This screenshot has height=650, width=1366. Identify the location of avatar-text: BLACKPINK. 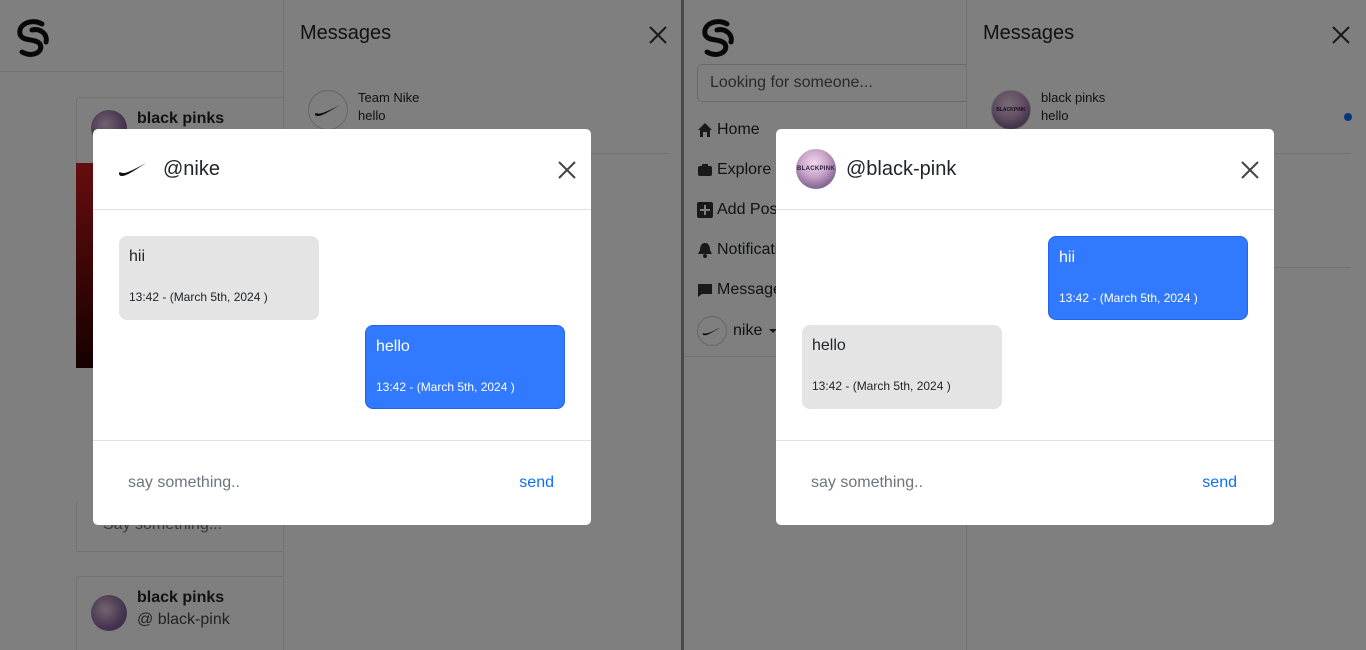
(816, 169).